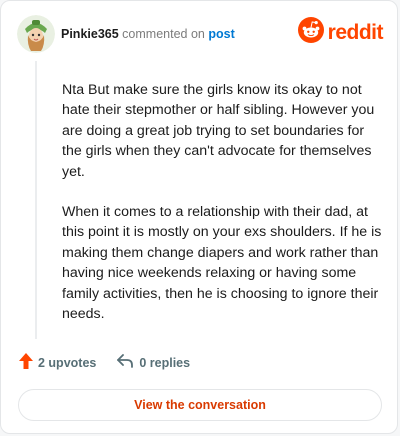  I want to click on upvote-button: 2 upvotes, so click(57, 362).